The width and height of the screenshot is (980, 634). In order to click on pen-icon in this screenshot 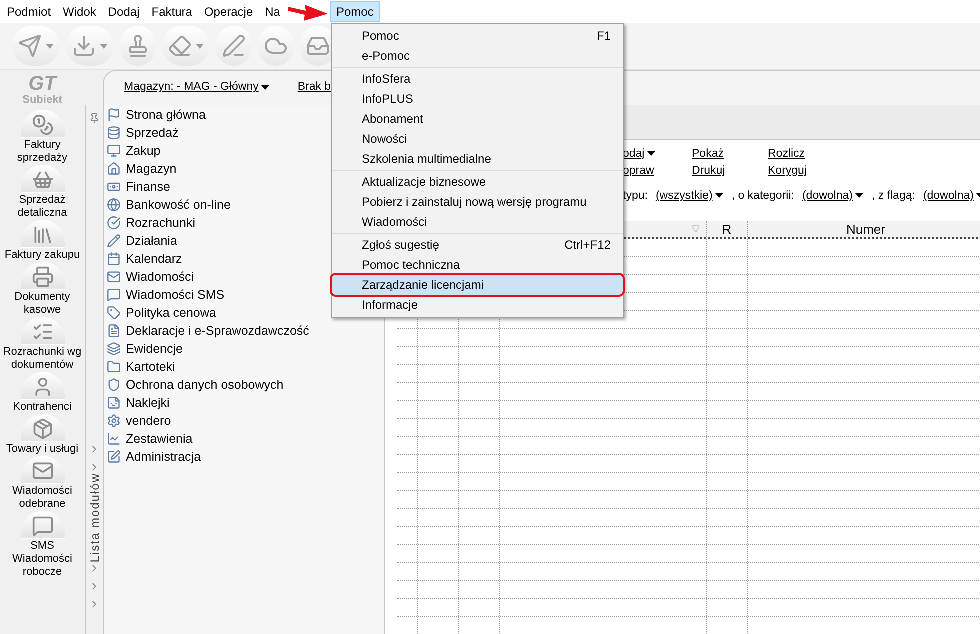, I will do `click(234, 46)`.